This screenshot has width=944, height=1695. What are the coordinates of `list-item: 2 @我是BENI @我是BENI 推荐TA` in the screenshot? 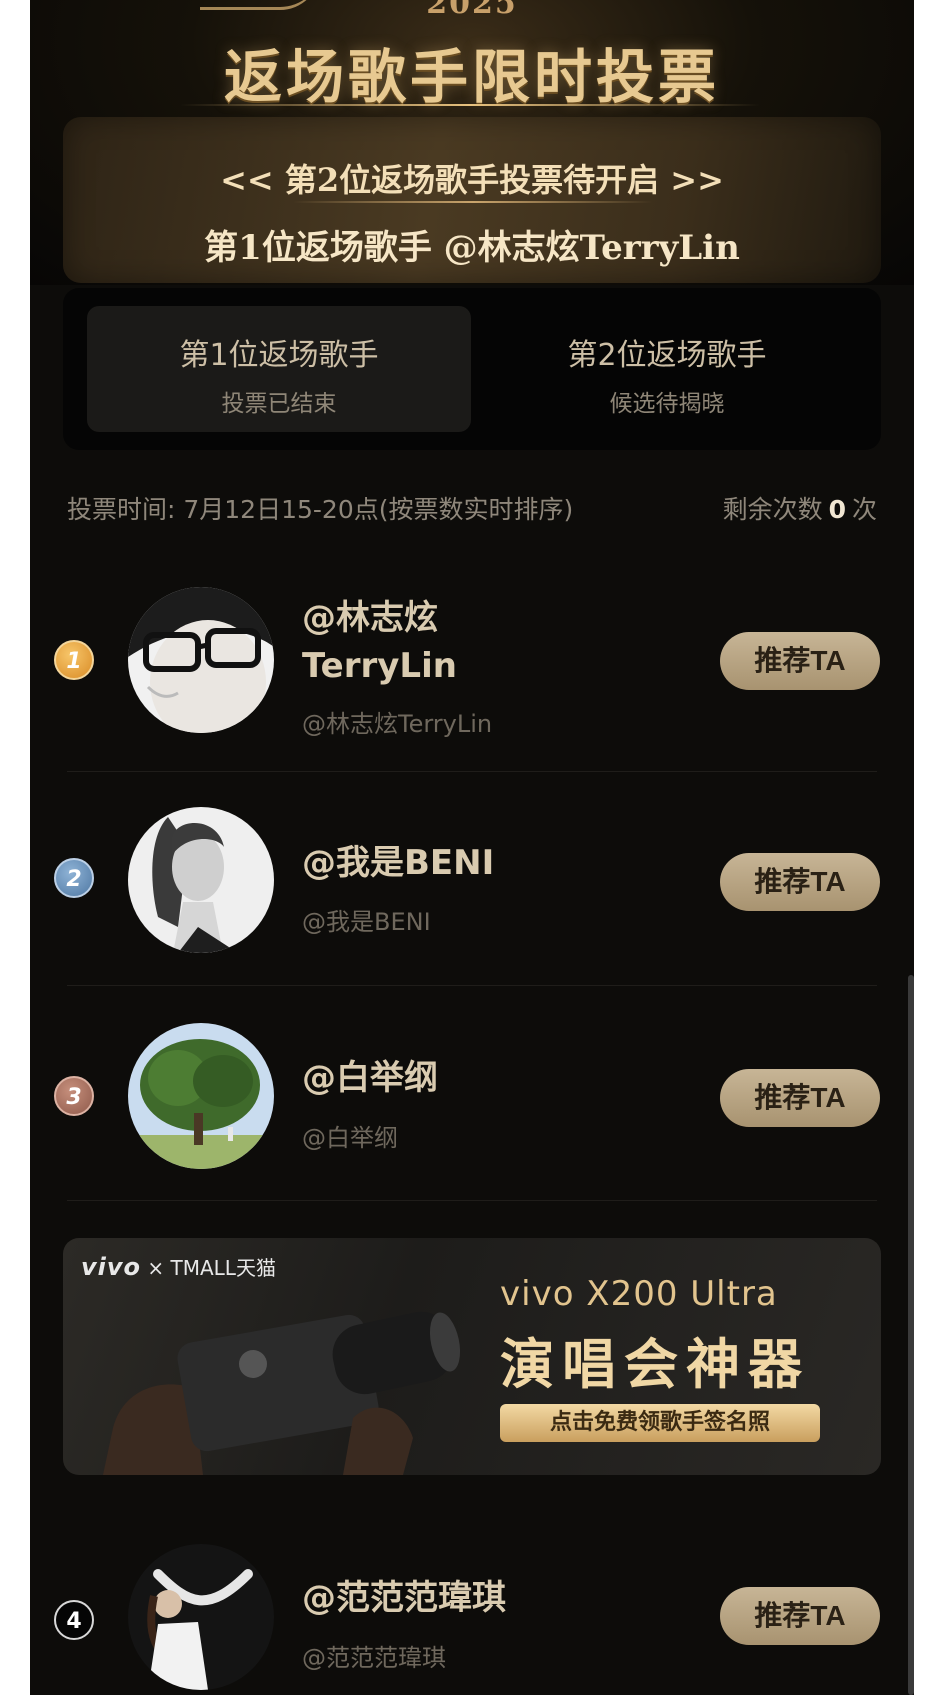 It's located at (472, 882).